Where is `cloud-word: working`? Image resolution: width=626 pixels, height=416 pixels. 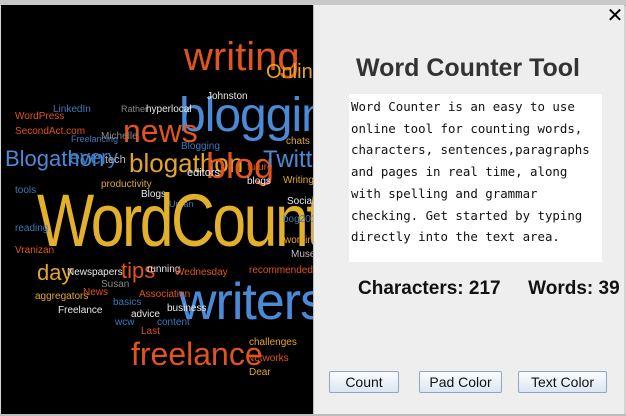 cloud-word: working is located at coordinates (298, 240).